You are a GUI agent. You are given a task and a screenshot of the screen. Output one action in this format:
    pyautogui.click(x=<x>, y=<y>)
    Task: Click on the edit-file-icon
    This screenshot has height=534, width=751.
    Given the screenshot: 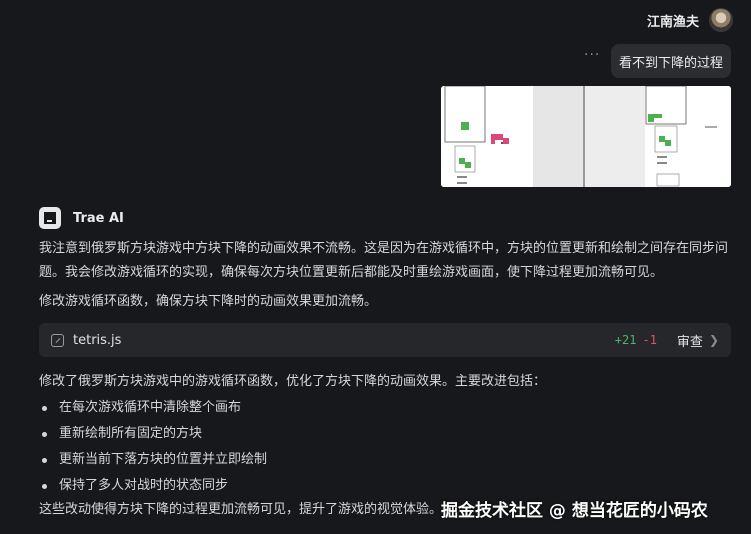 What is the action you would take?
    pyautogui.click(x=57, y=340)
    